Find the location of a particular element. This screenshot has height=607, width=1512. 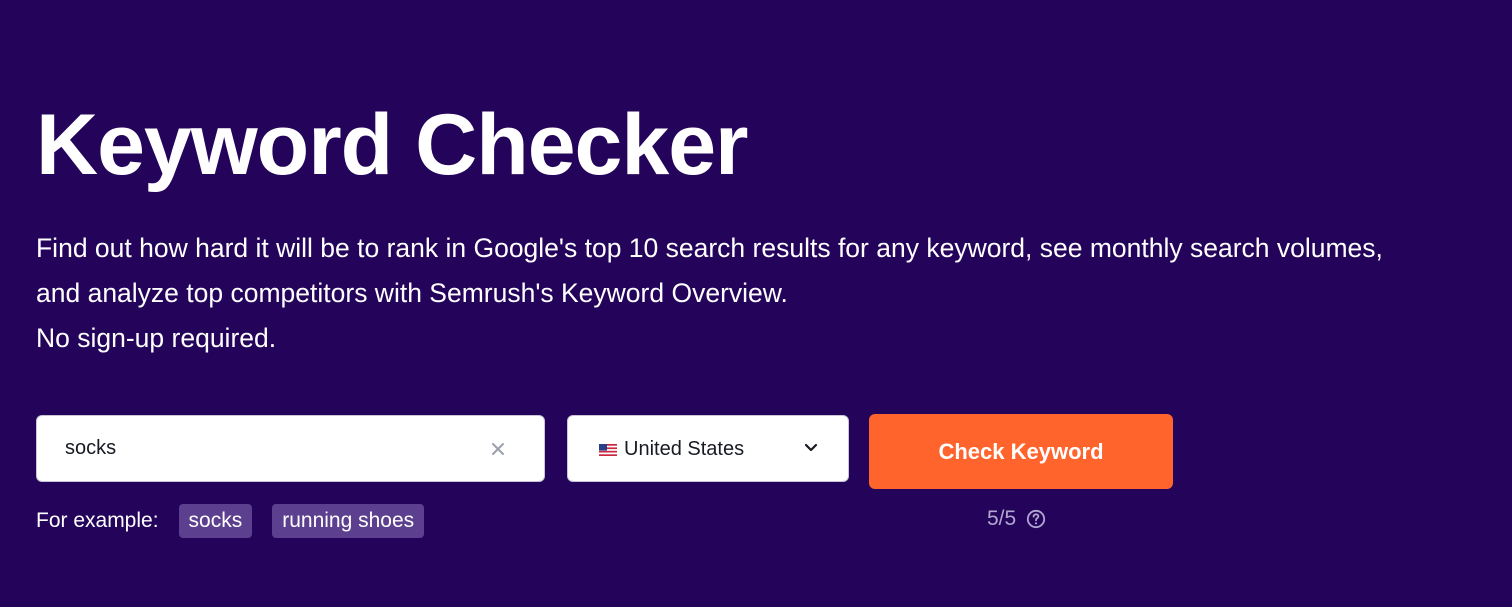

country-select: United States is located at coordinates (708, 448).